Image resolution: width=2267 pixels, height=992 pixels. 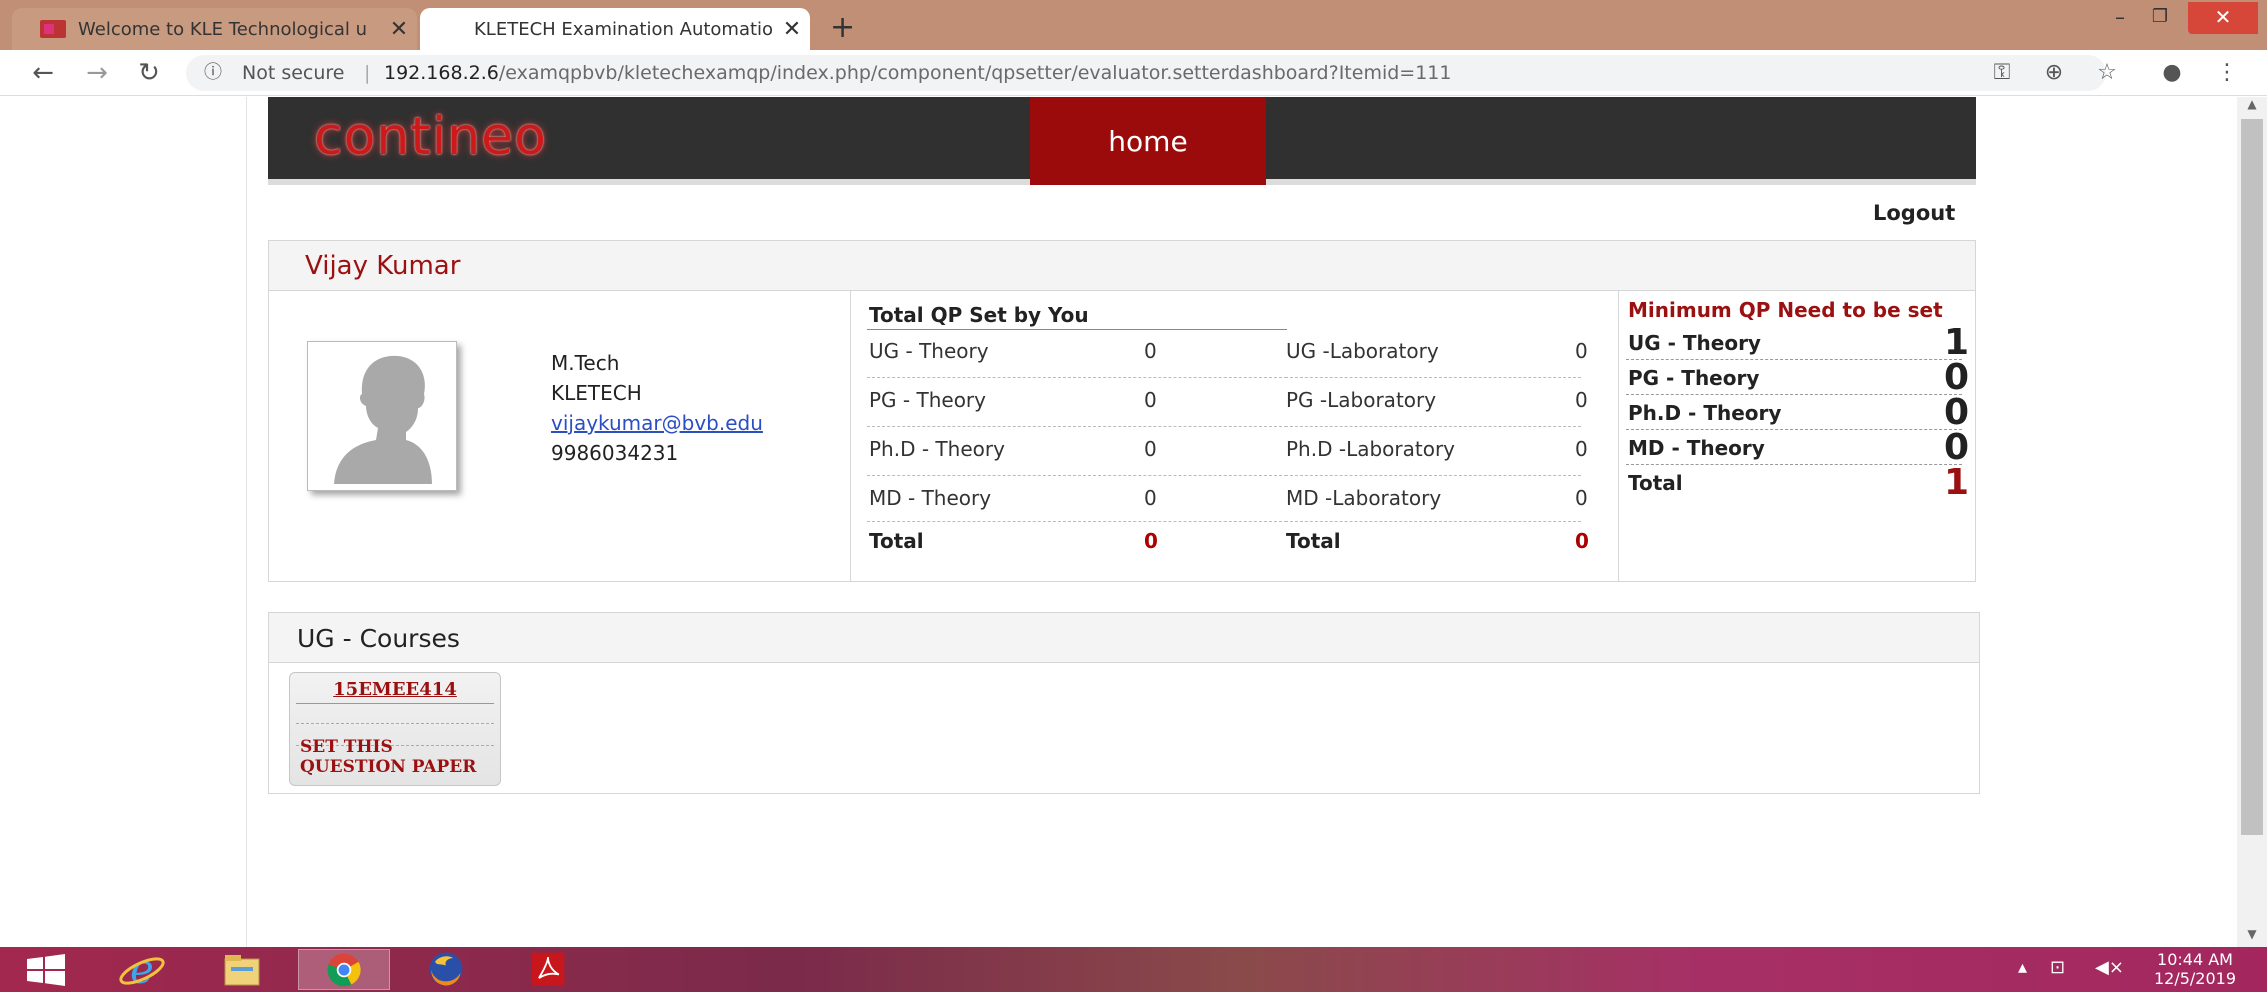 I want to click on internet-explorer-icon: e, so click(x=142, y=969).